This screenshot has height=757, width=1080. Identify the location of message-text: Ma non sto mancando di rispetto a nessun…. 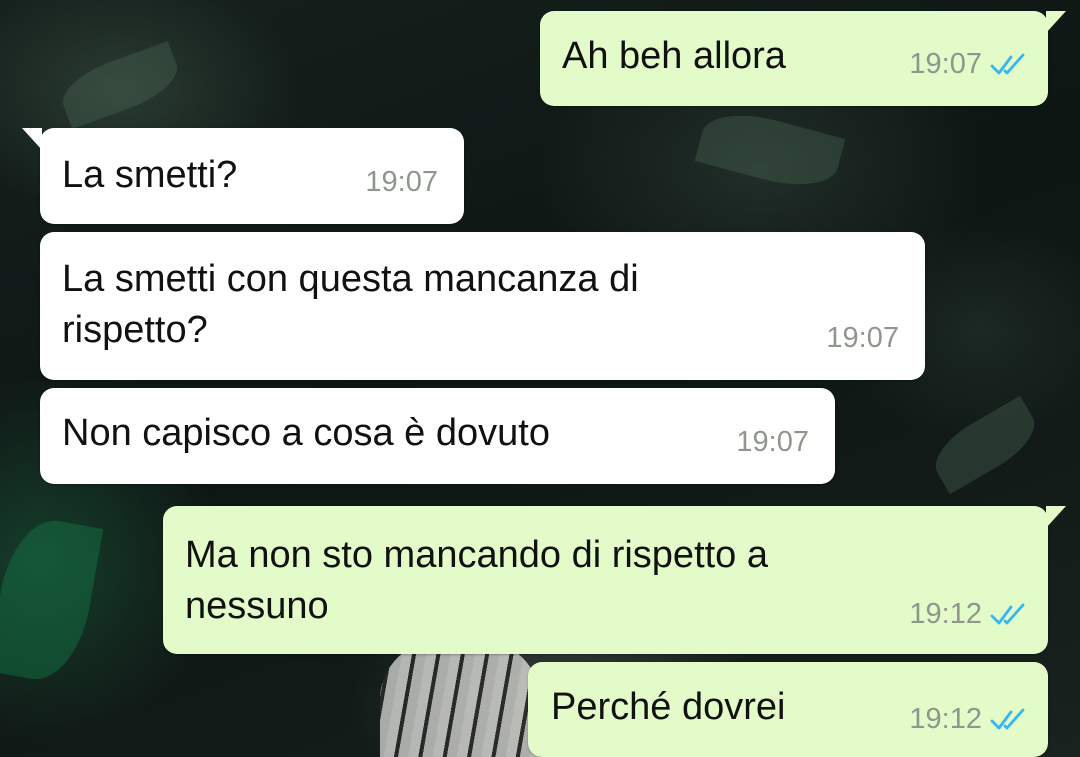
(477, 580).